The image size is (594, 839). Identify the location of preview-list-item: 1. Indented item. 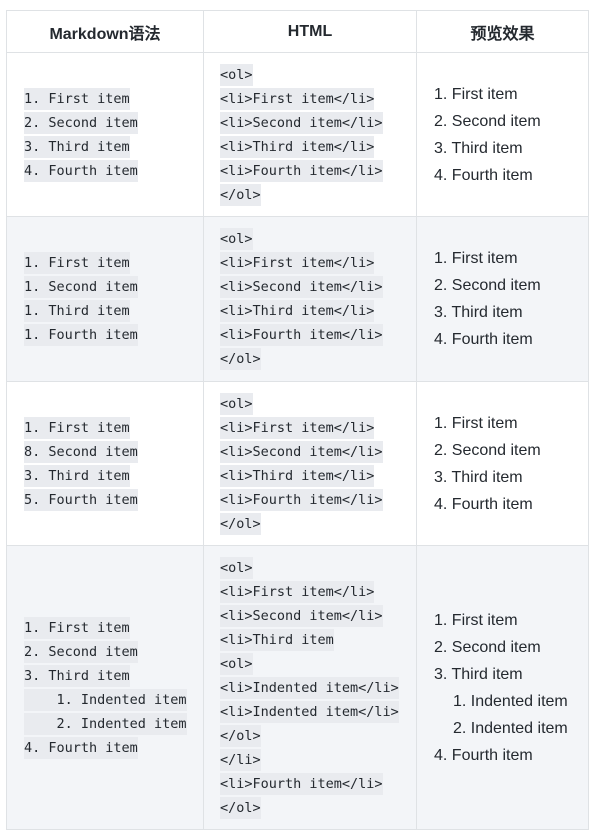
(510, 701).